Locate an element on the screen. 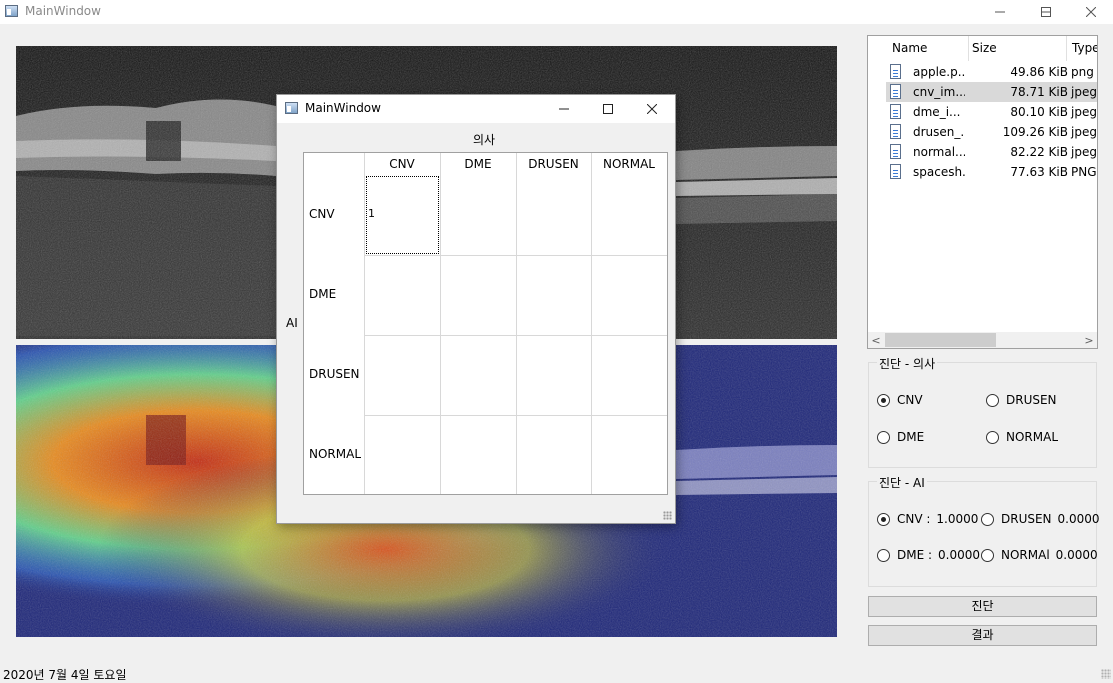  dialog-minimize-button is located at coordinates (564, 109).